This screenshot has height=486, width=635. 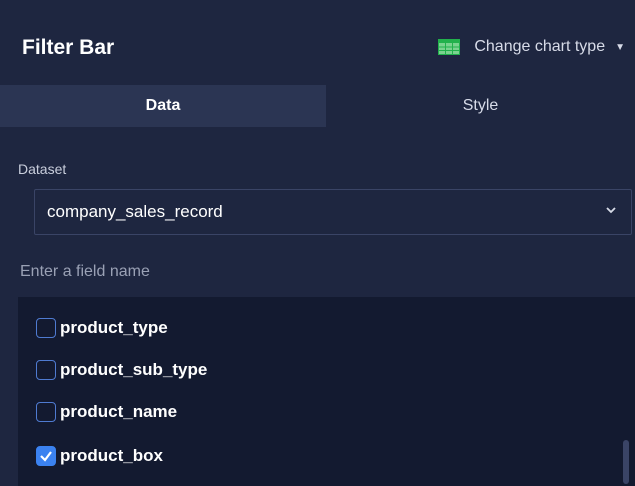 I want to click on field-name: product_name, so click(x=119, y=411).